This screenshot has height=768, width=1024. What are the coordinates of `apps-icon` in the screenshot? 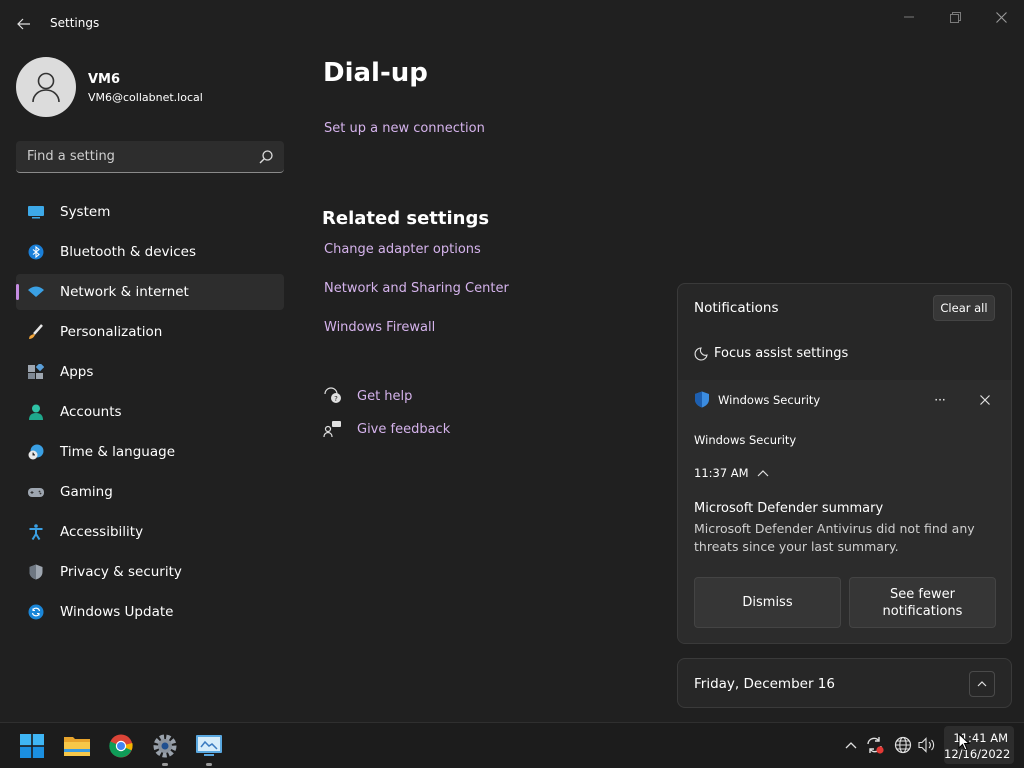 It's located at (36, 371).